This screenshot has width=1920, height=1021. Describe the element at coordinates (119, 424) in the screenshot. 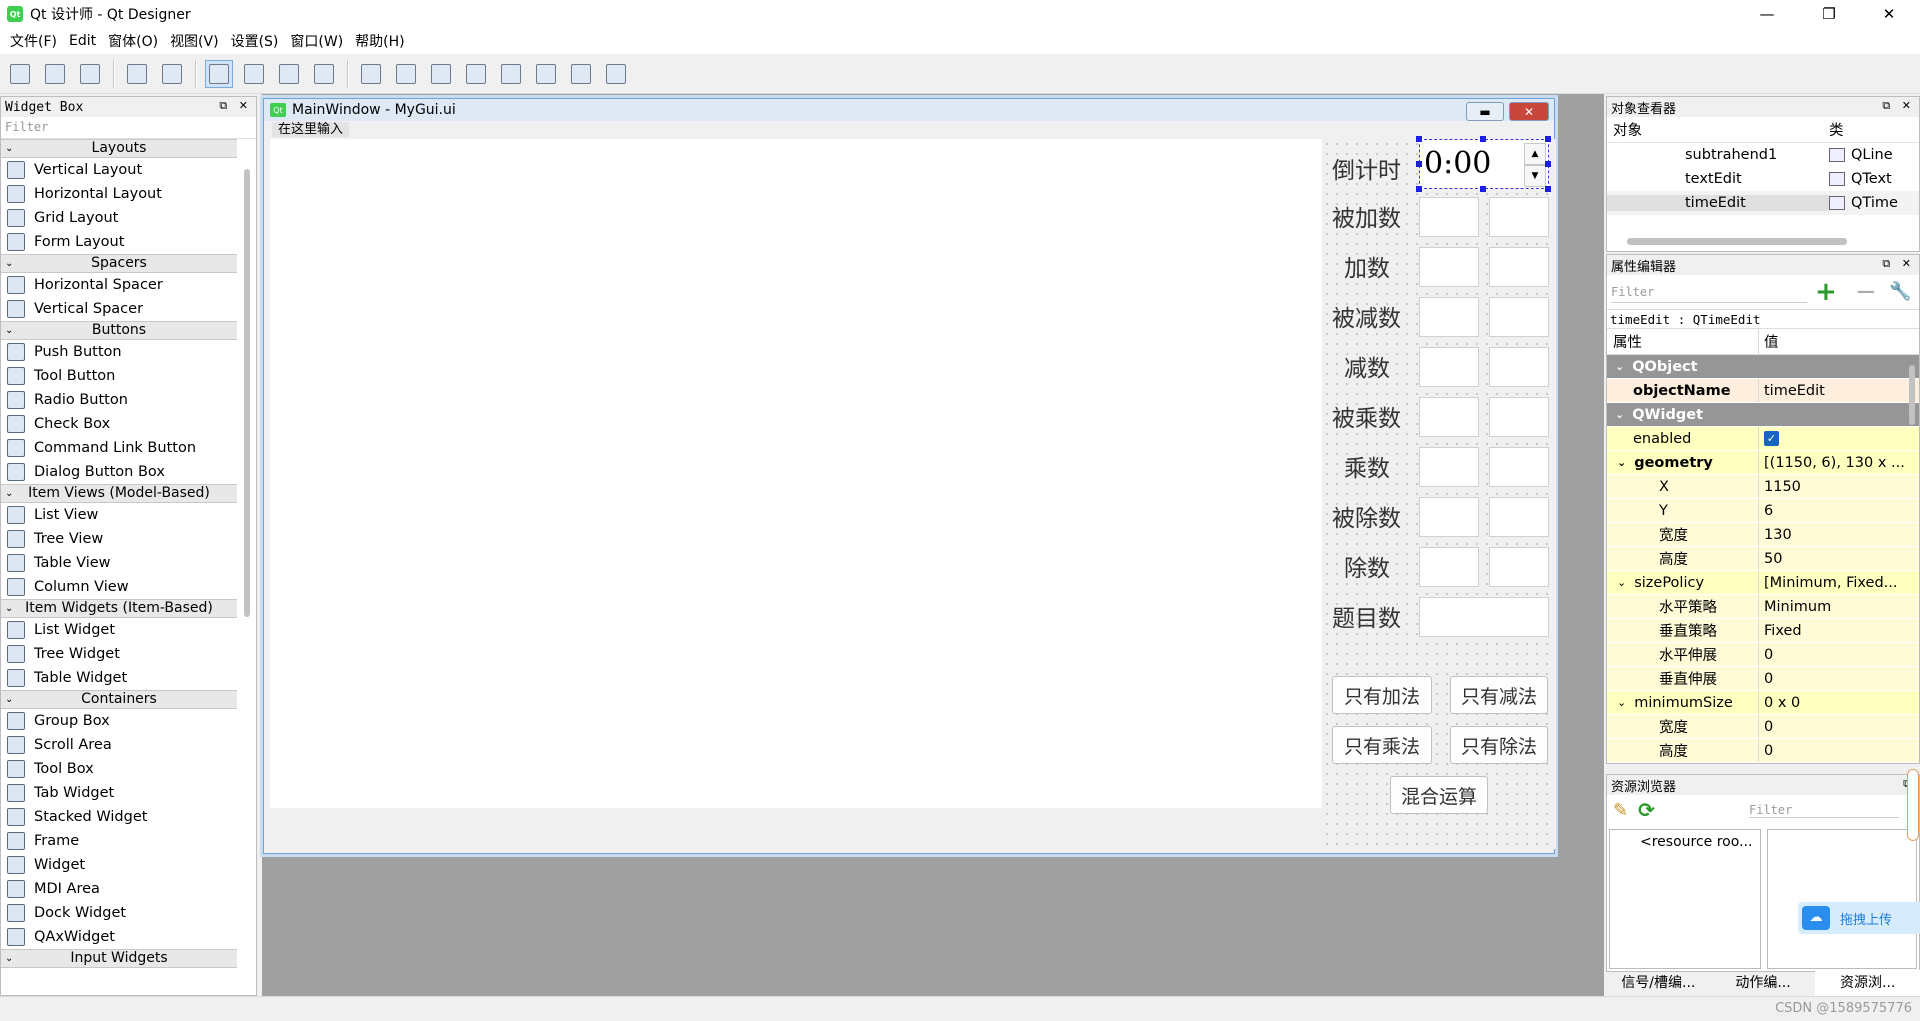

I see `widget-item: Check Box` at that location.